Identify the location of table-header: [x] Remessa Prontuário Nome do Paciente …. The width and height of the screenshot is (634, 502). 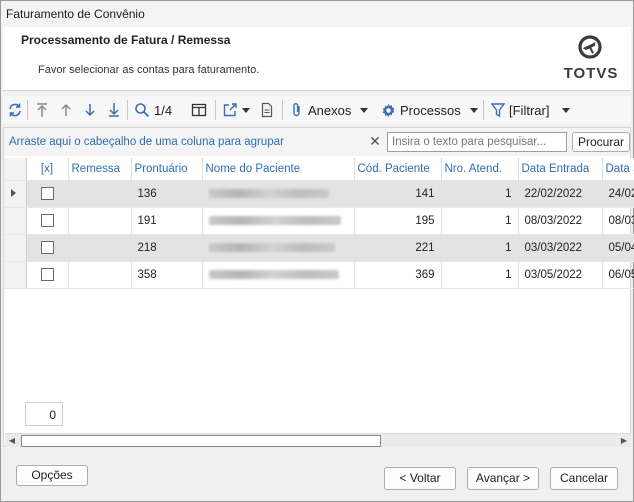
(319, 169).